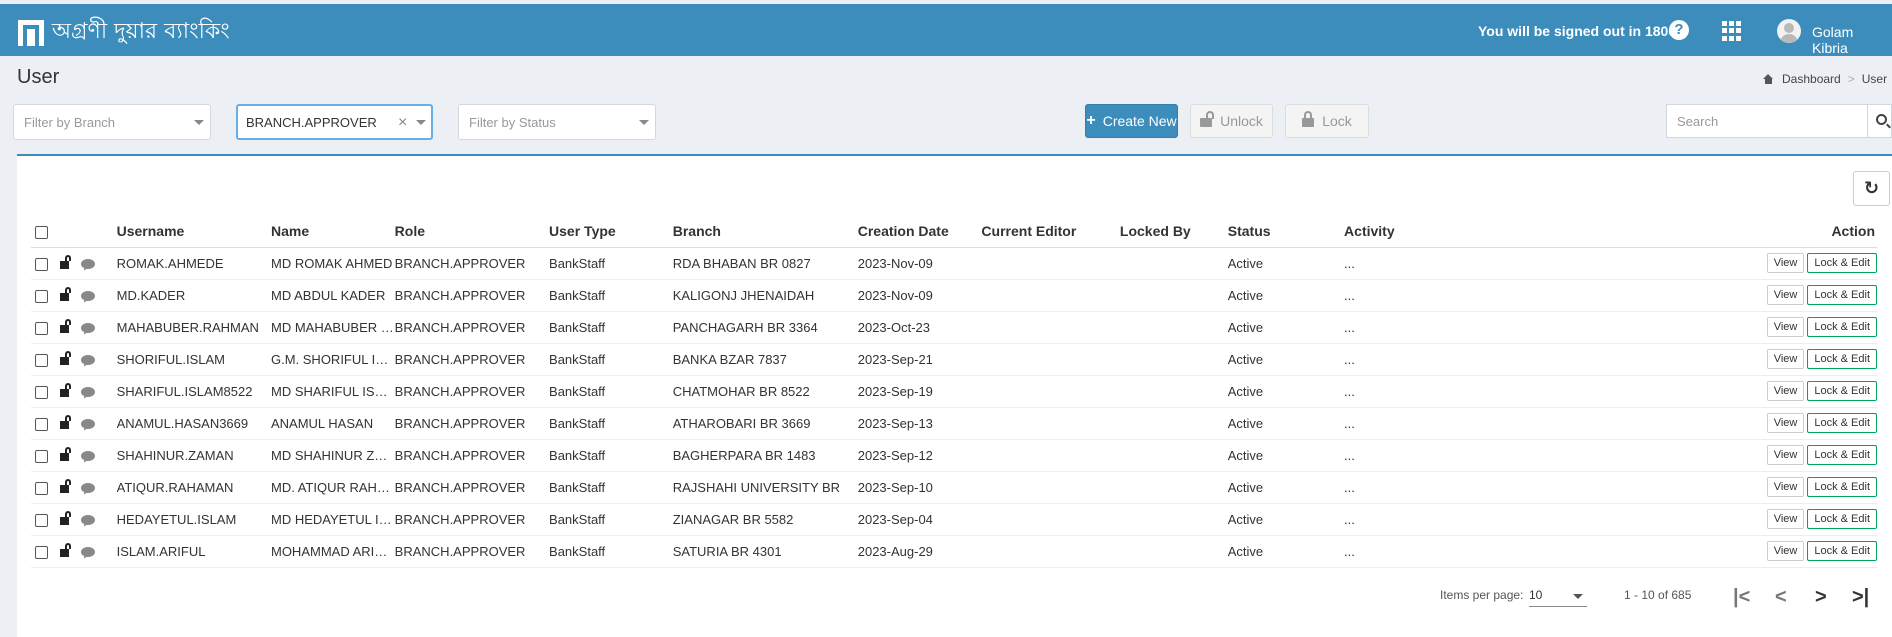  Describe the element at coordinates (472, 231) in the screenshot. I see `col-role: Role` at that location.